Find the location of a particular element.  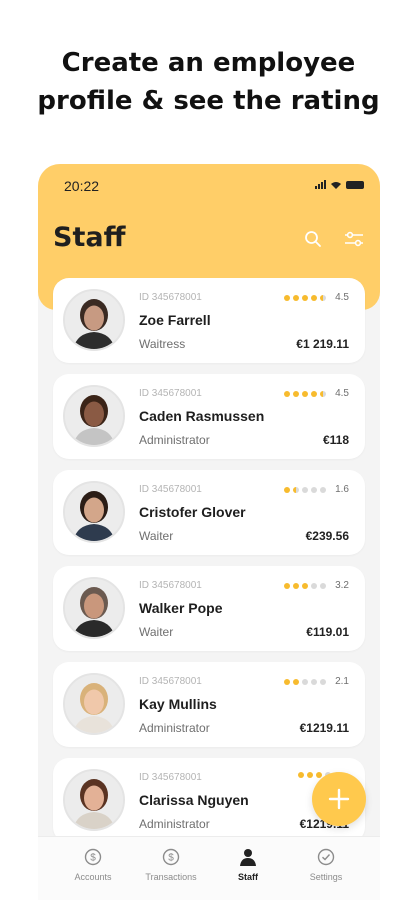

employee-name: Cristofer Glover is located at coordinates (192, 512).